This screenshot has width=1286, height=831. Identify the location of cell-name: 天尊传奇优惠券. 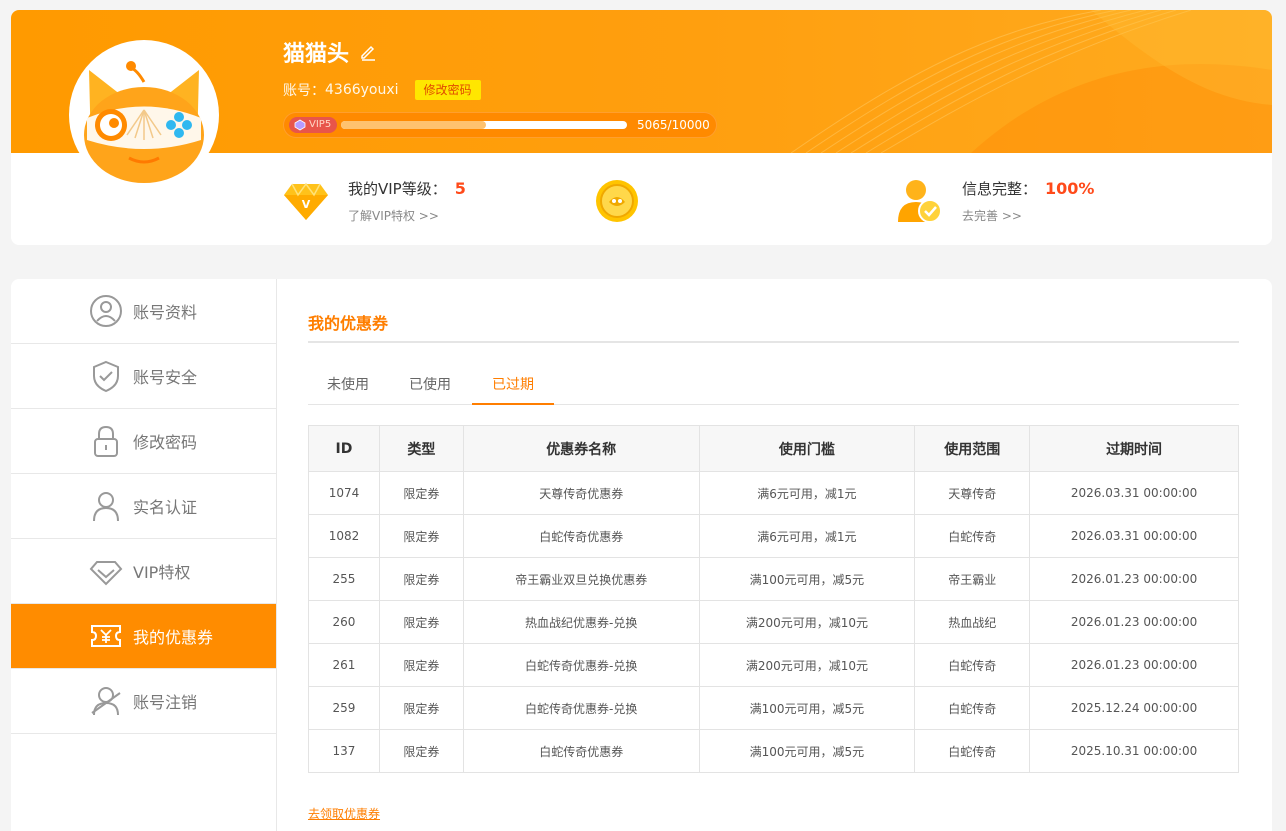
(581, 493).